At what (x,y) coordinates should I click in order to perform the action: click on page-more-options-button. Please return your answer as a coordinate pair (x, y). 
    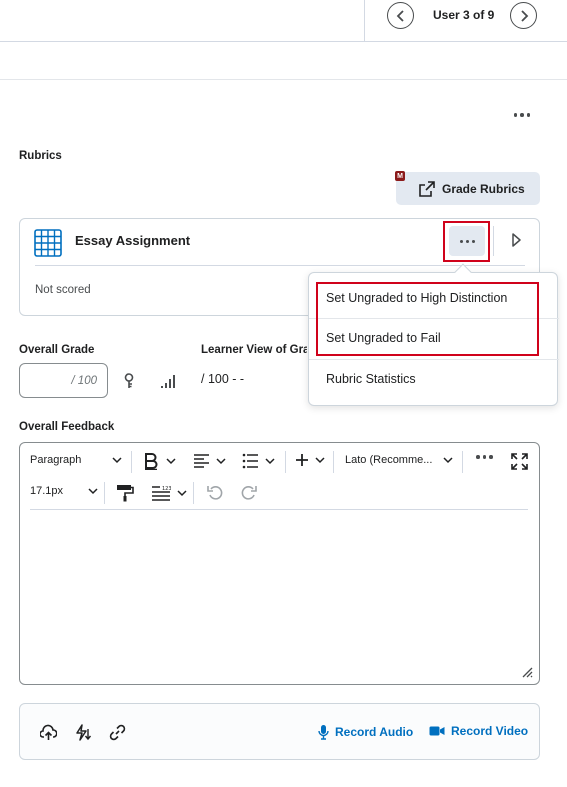
    Looking at the image, I should click on (522, 115).